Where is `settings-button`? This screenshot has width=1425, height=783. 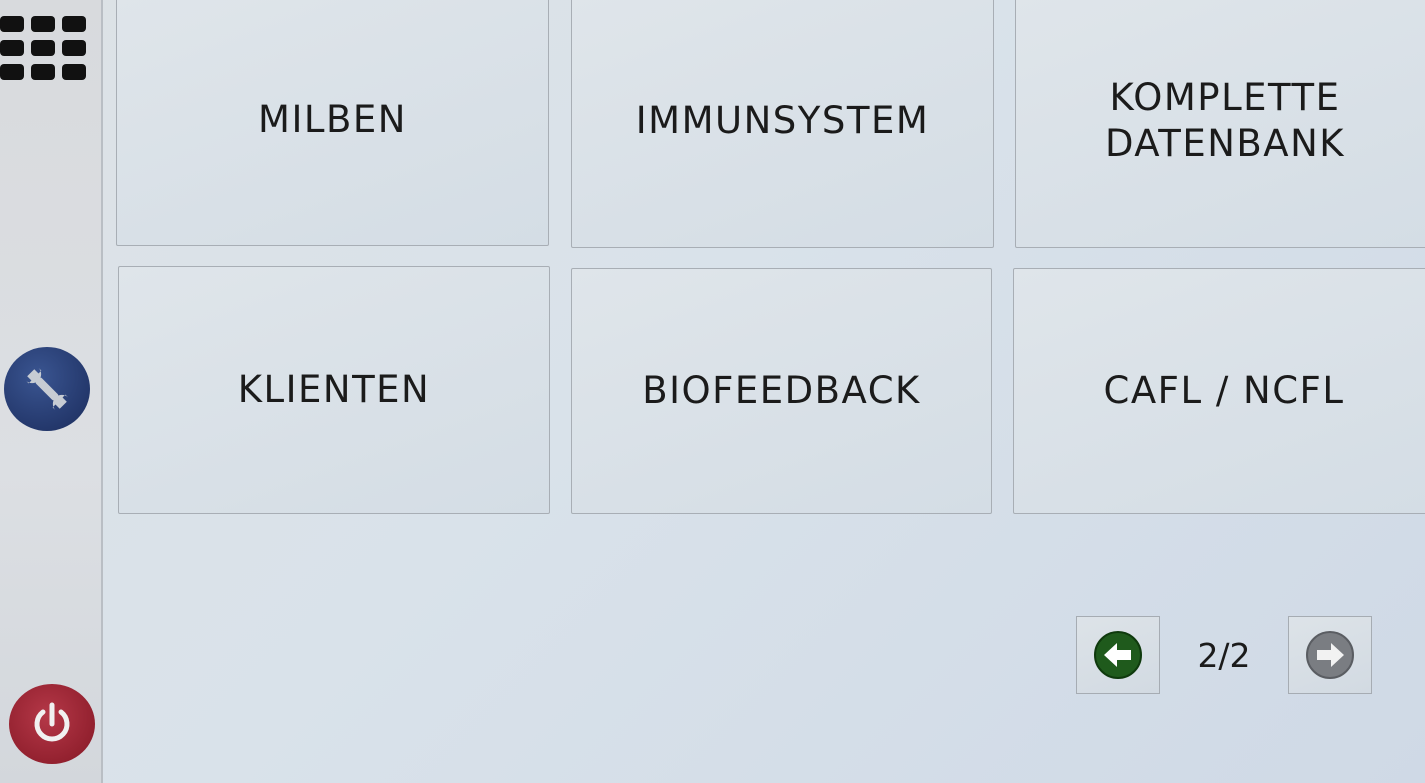 settings-button is located at coordinates (47, 389).